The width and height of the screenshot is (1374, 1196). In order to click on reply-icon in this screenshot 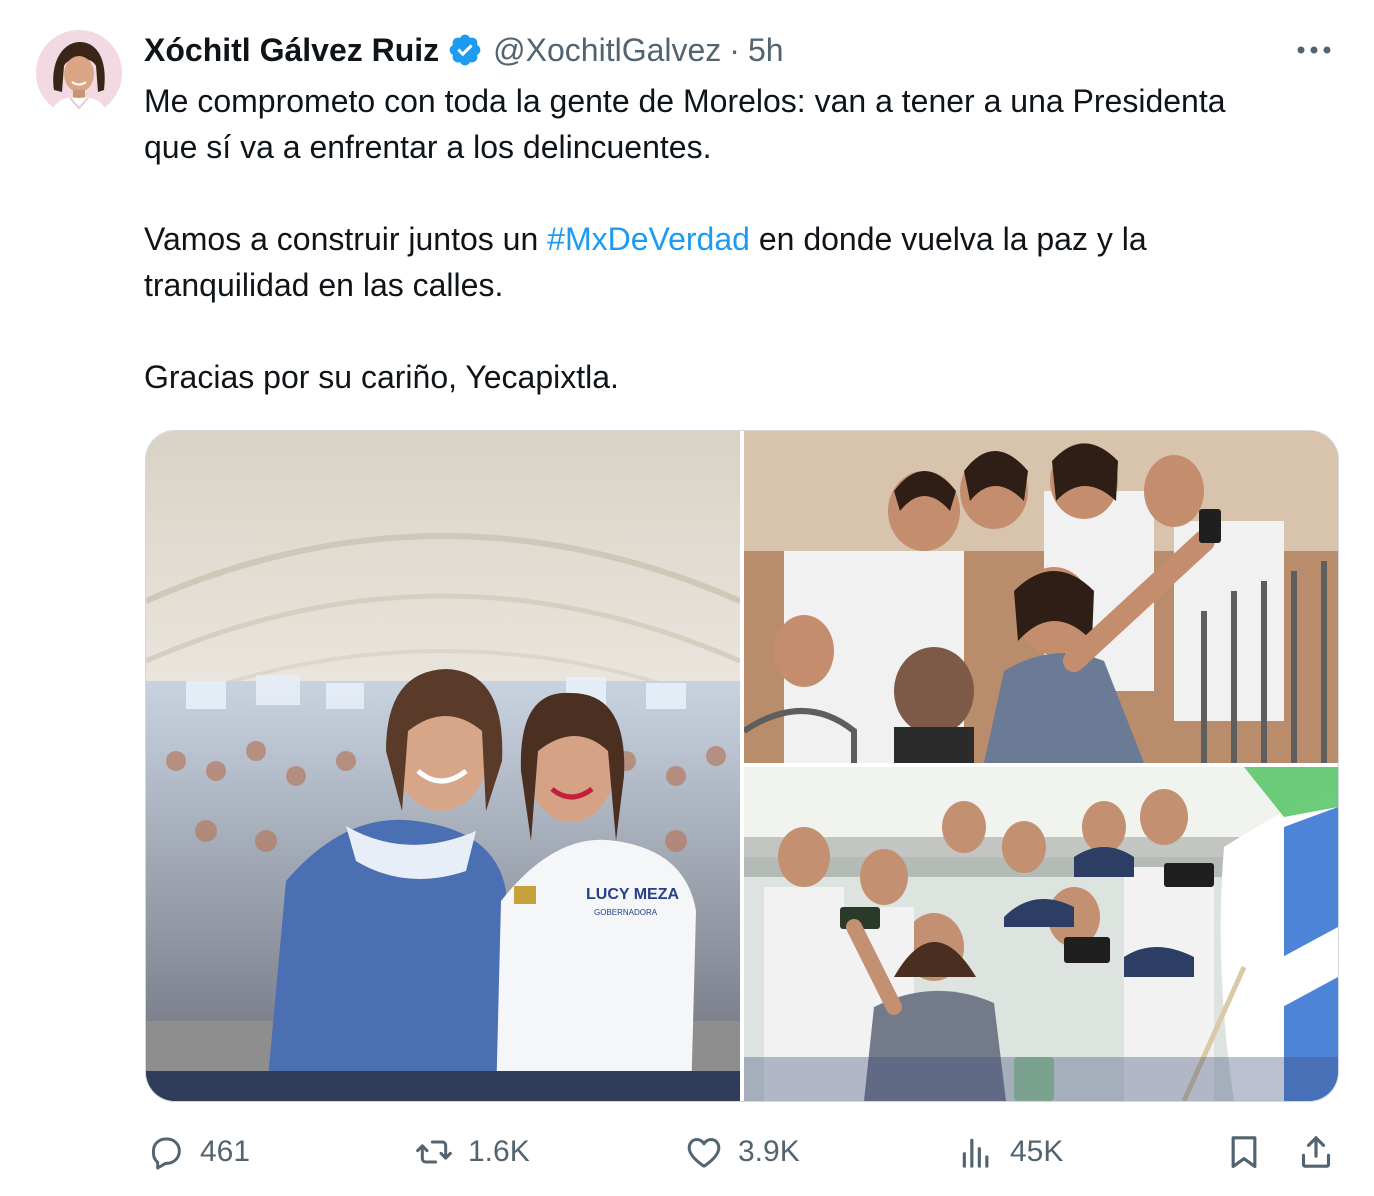, I will do `click(166, 1152)`.